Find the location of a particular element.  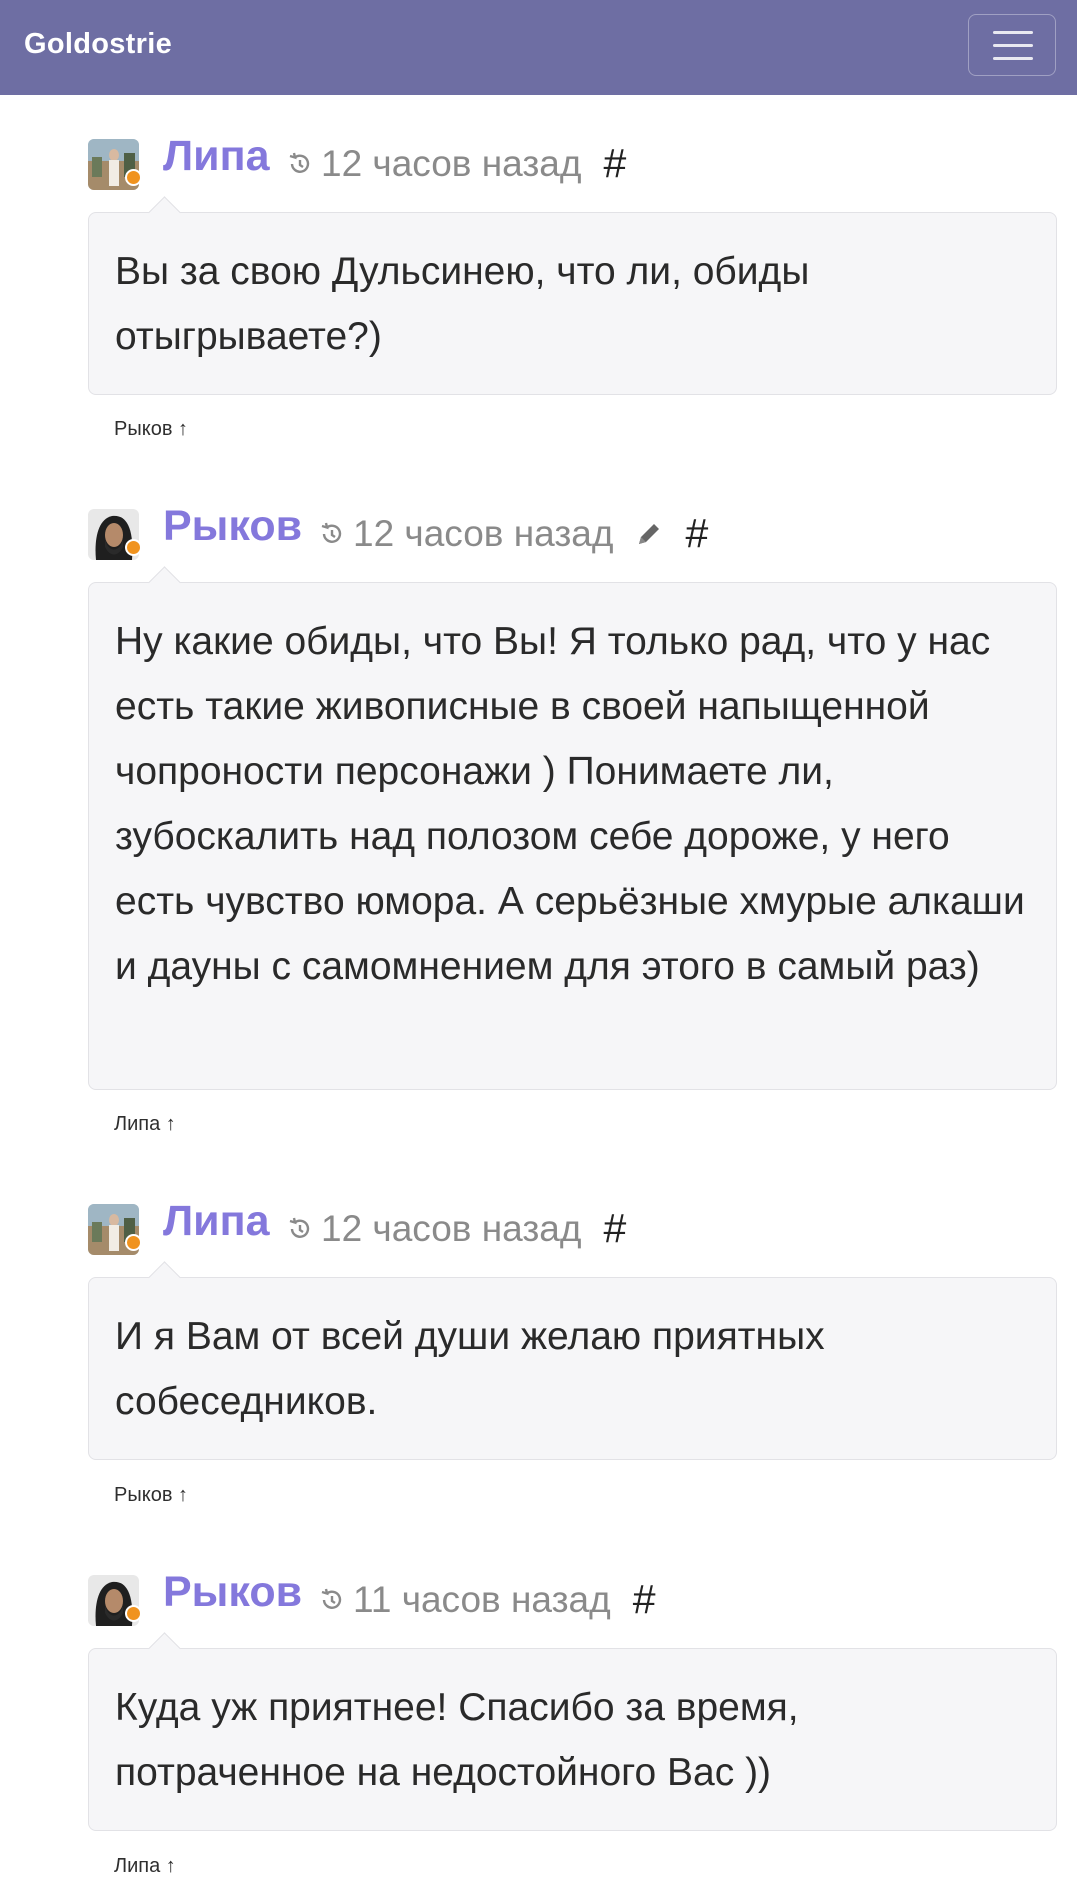

top-navbar: Goldostrie is located at coordinates (538, 47).